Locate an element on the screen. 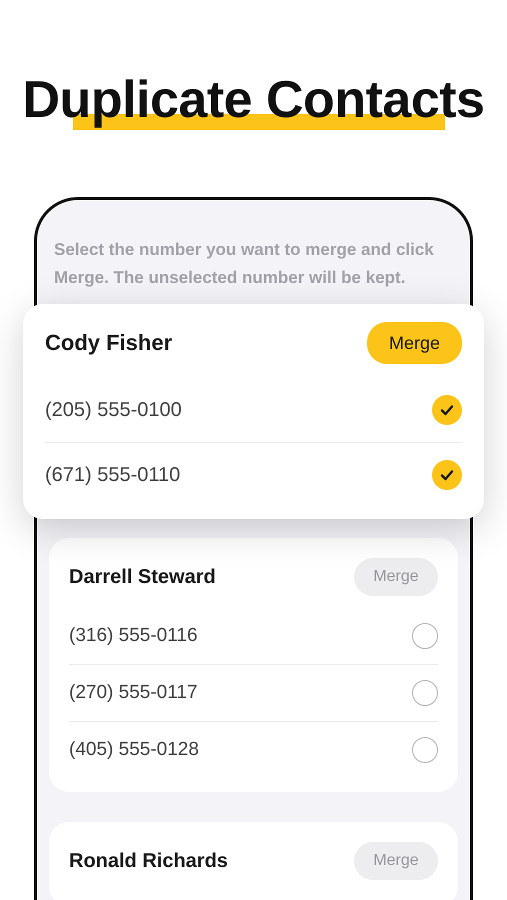 The image size is (507, 900). contact-name: Darrell Steward is located at coordinates (142, 577).